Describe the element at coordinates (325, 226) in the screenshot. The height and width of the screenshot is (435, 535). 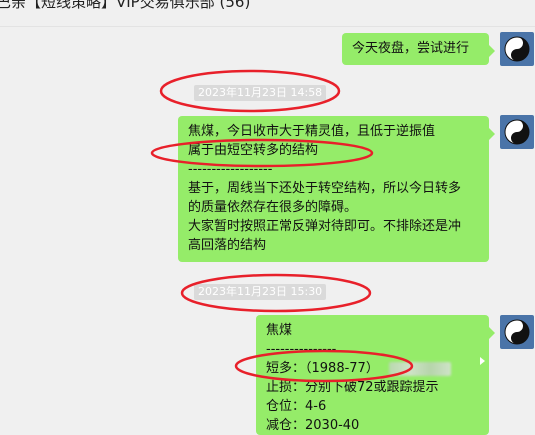
I see `message-line: 大家暂时按照正常反弹对待即可。不排除还是冲` at that location.